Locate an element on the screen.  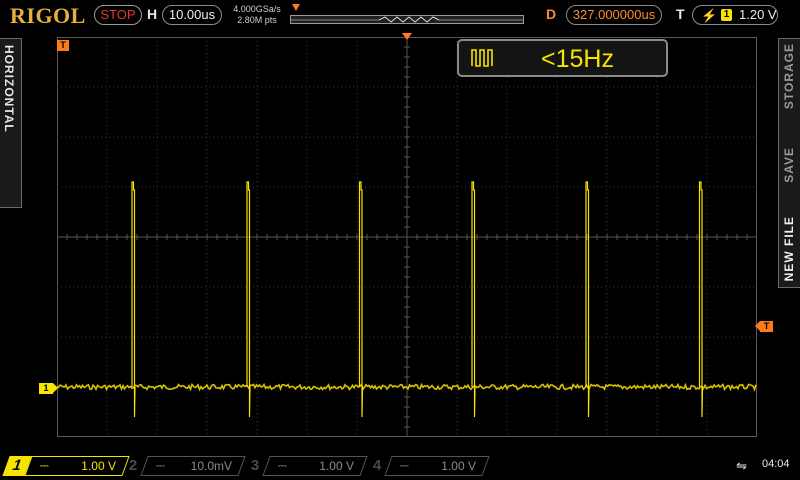
usb-icon: ⇋ is located at coordinates (741, 465).